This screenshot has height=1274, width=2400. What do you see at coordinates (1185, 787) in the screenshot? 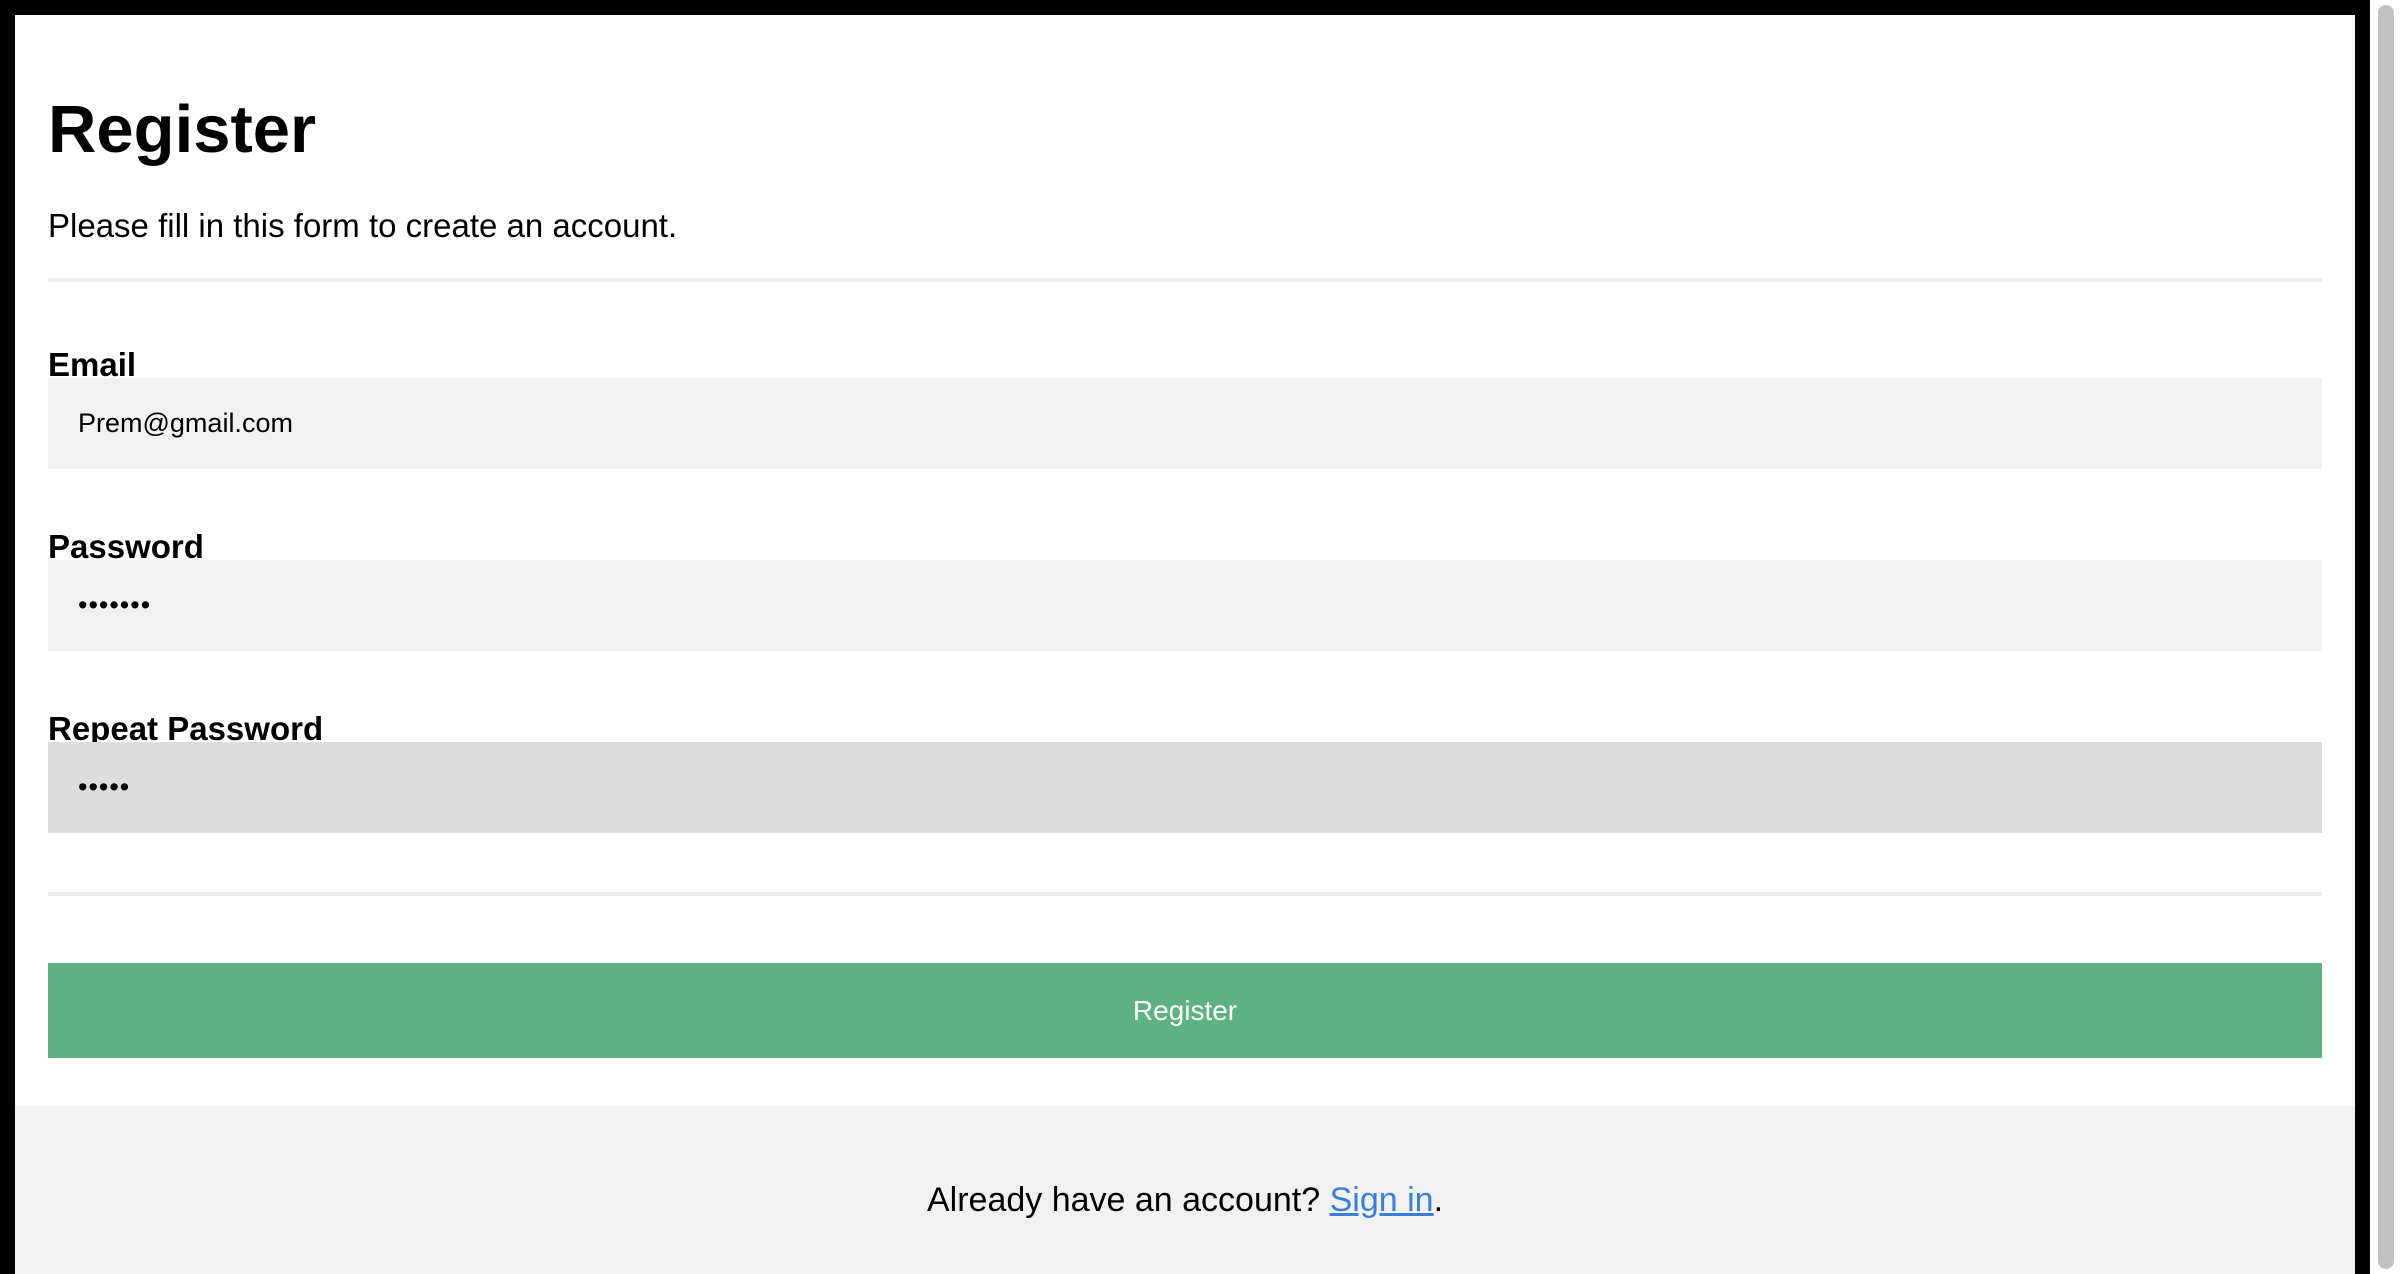
I see `repeat-password-field` at bounding box center [1185, 787].